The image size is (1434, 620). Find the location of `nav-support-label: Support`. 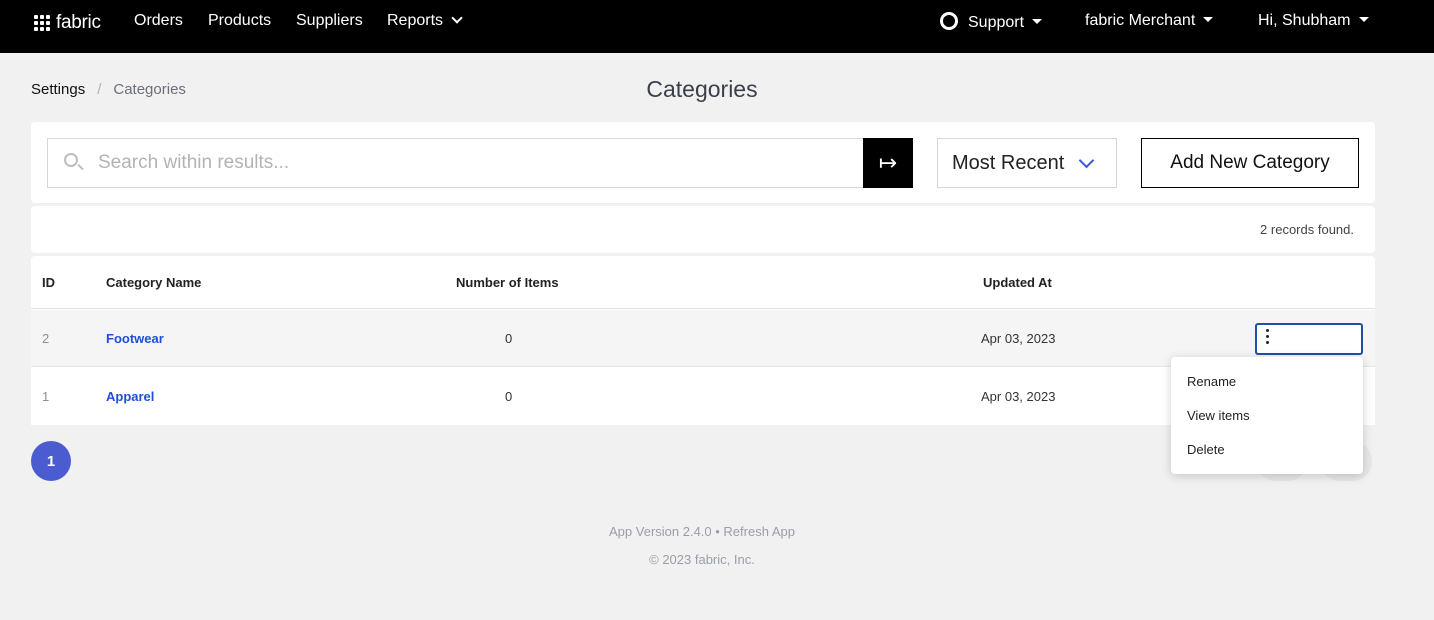

nav-support-label: Support is located at coordinates (996, 22).